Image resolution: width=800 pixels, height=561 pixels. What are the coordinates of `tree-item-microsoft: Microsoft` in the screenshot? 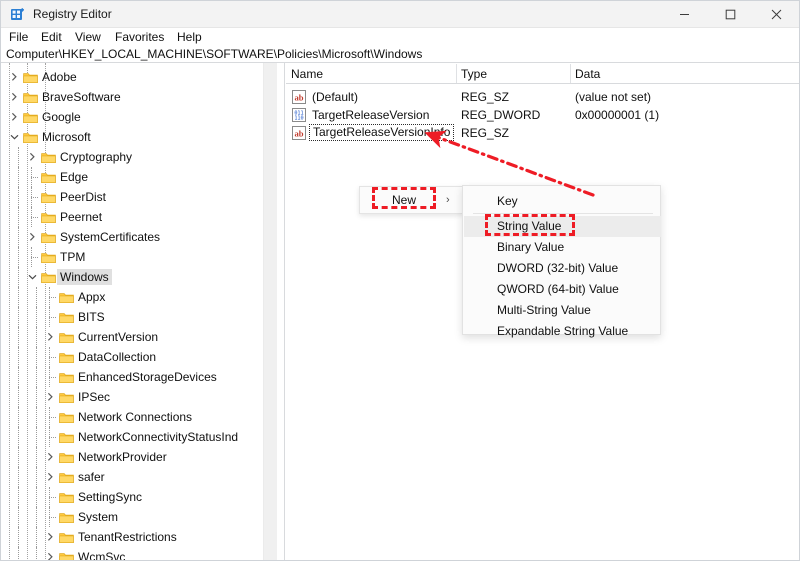 It's located at (132, 137).